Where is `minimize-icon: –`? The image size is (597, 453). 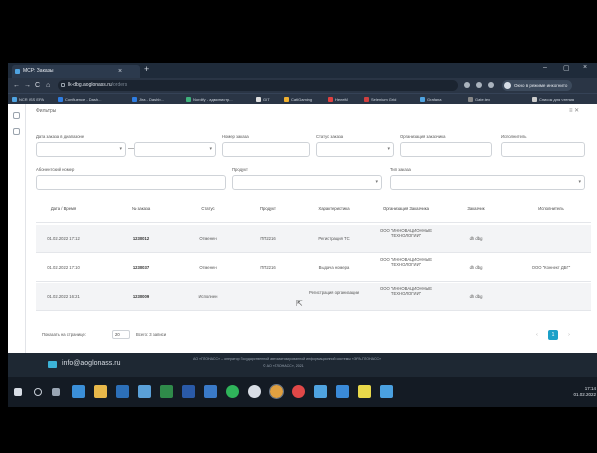 minimize-icon: – is located at coordinates (545, 67).